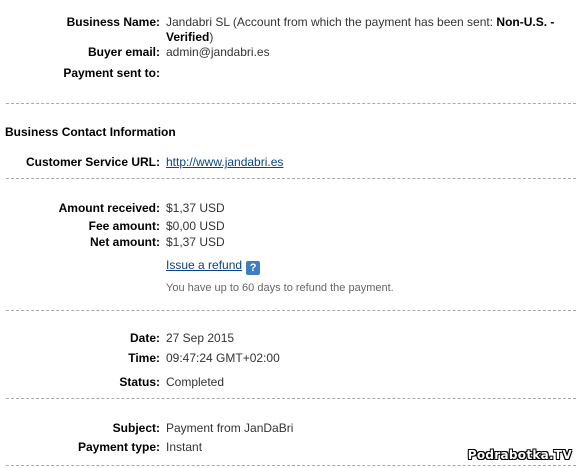  Describe the element at coordinates (139, 382) in the screenshot. I see `status-label: Status:` at that location.